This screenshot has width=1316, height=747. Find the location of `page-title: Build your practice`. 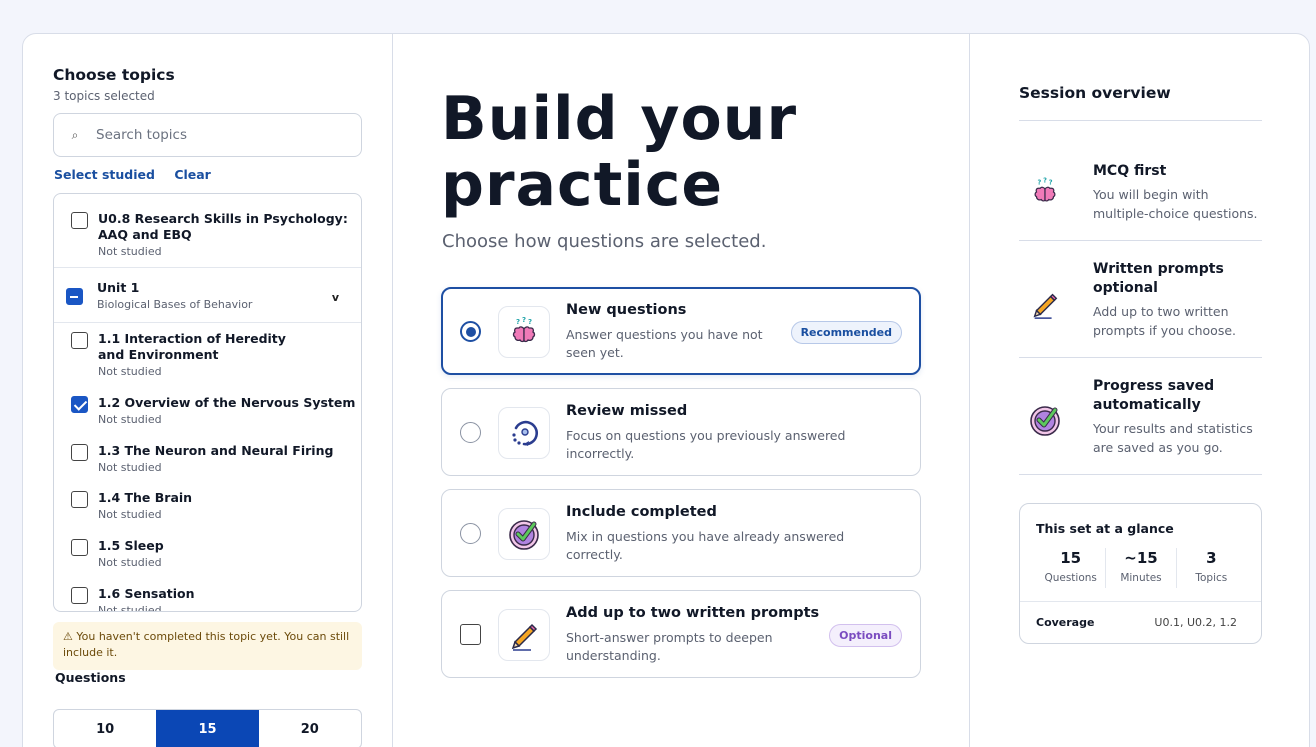

page-title: Build your practice is located at coordinates (681, 152).